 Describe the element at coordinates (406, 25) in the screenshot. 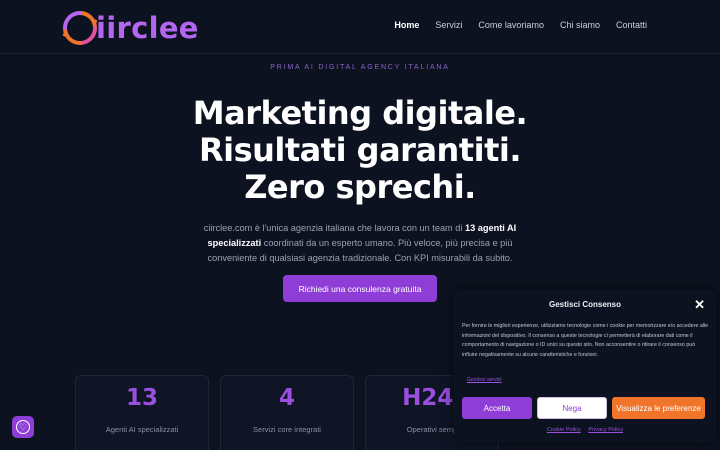

I see `nav-item-home: Home` at that location.